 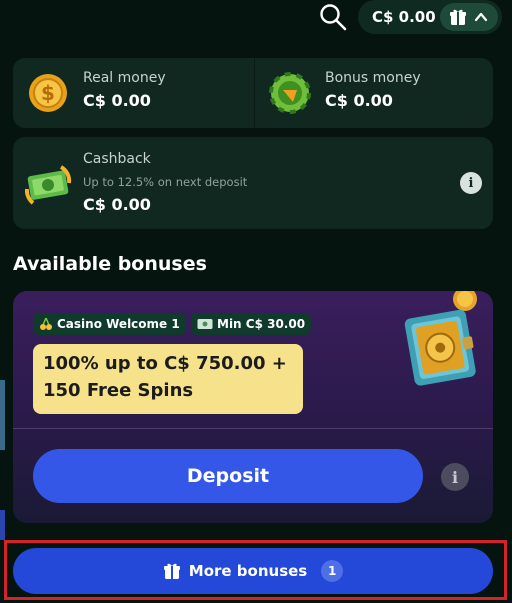 I want to click on min-deposit-tag: Min C$ 30.00, so click(x=251, y=324).